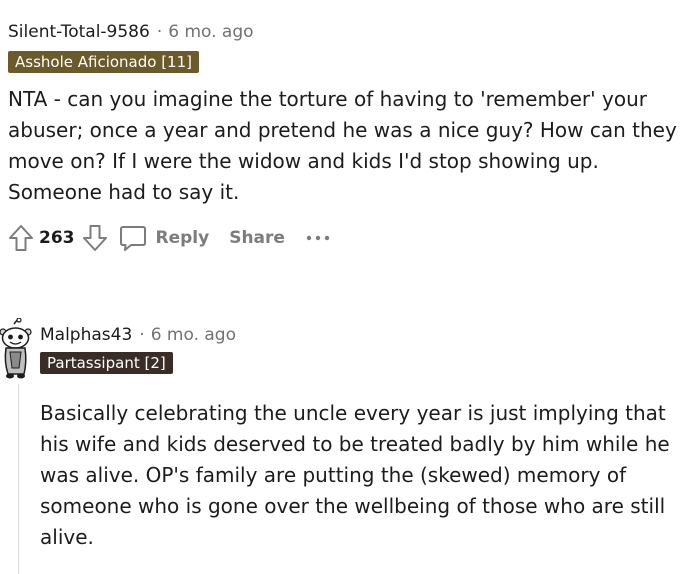 The height and width of the screenshot is (574, 700). I want to click on comment-author: Silent-Total-9586, so click(79, 32).